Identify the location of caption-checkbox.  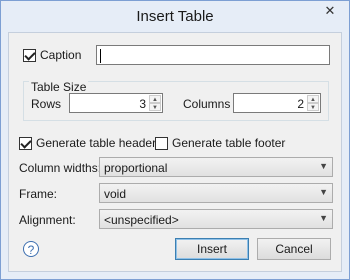
(29, 55).